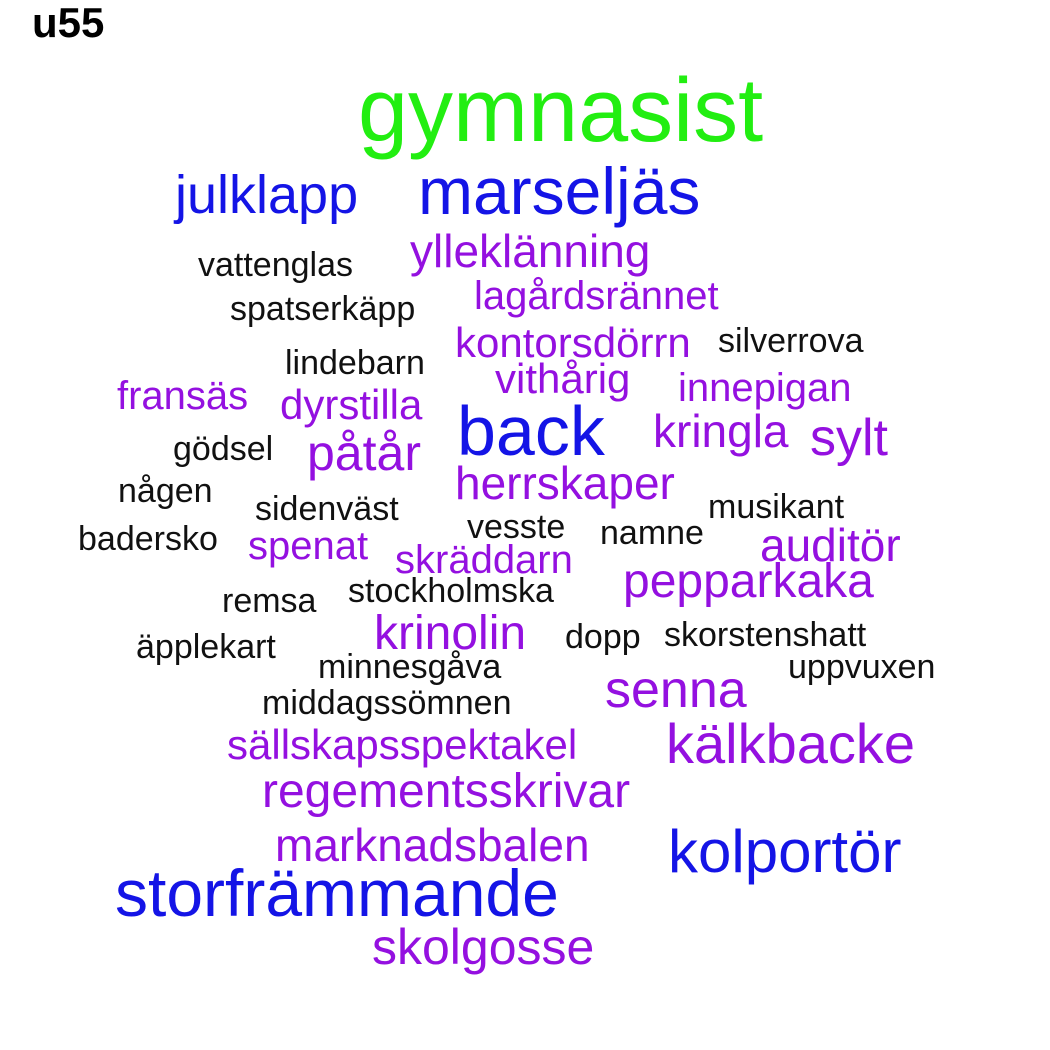 The image size is (1050, 1050). I want to click on cloud-word: innepigan, so click(765, 388).